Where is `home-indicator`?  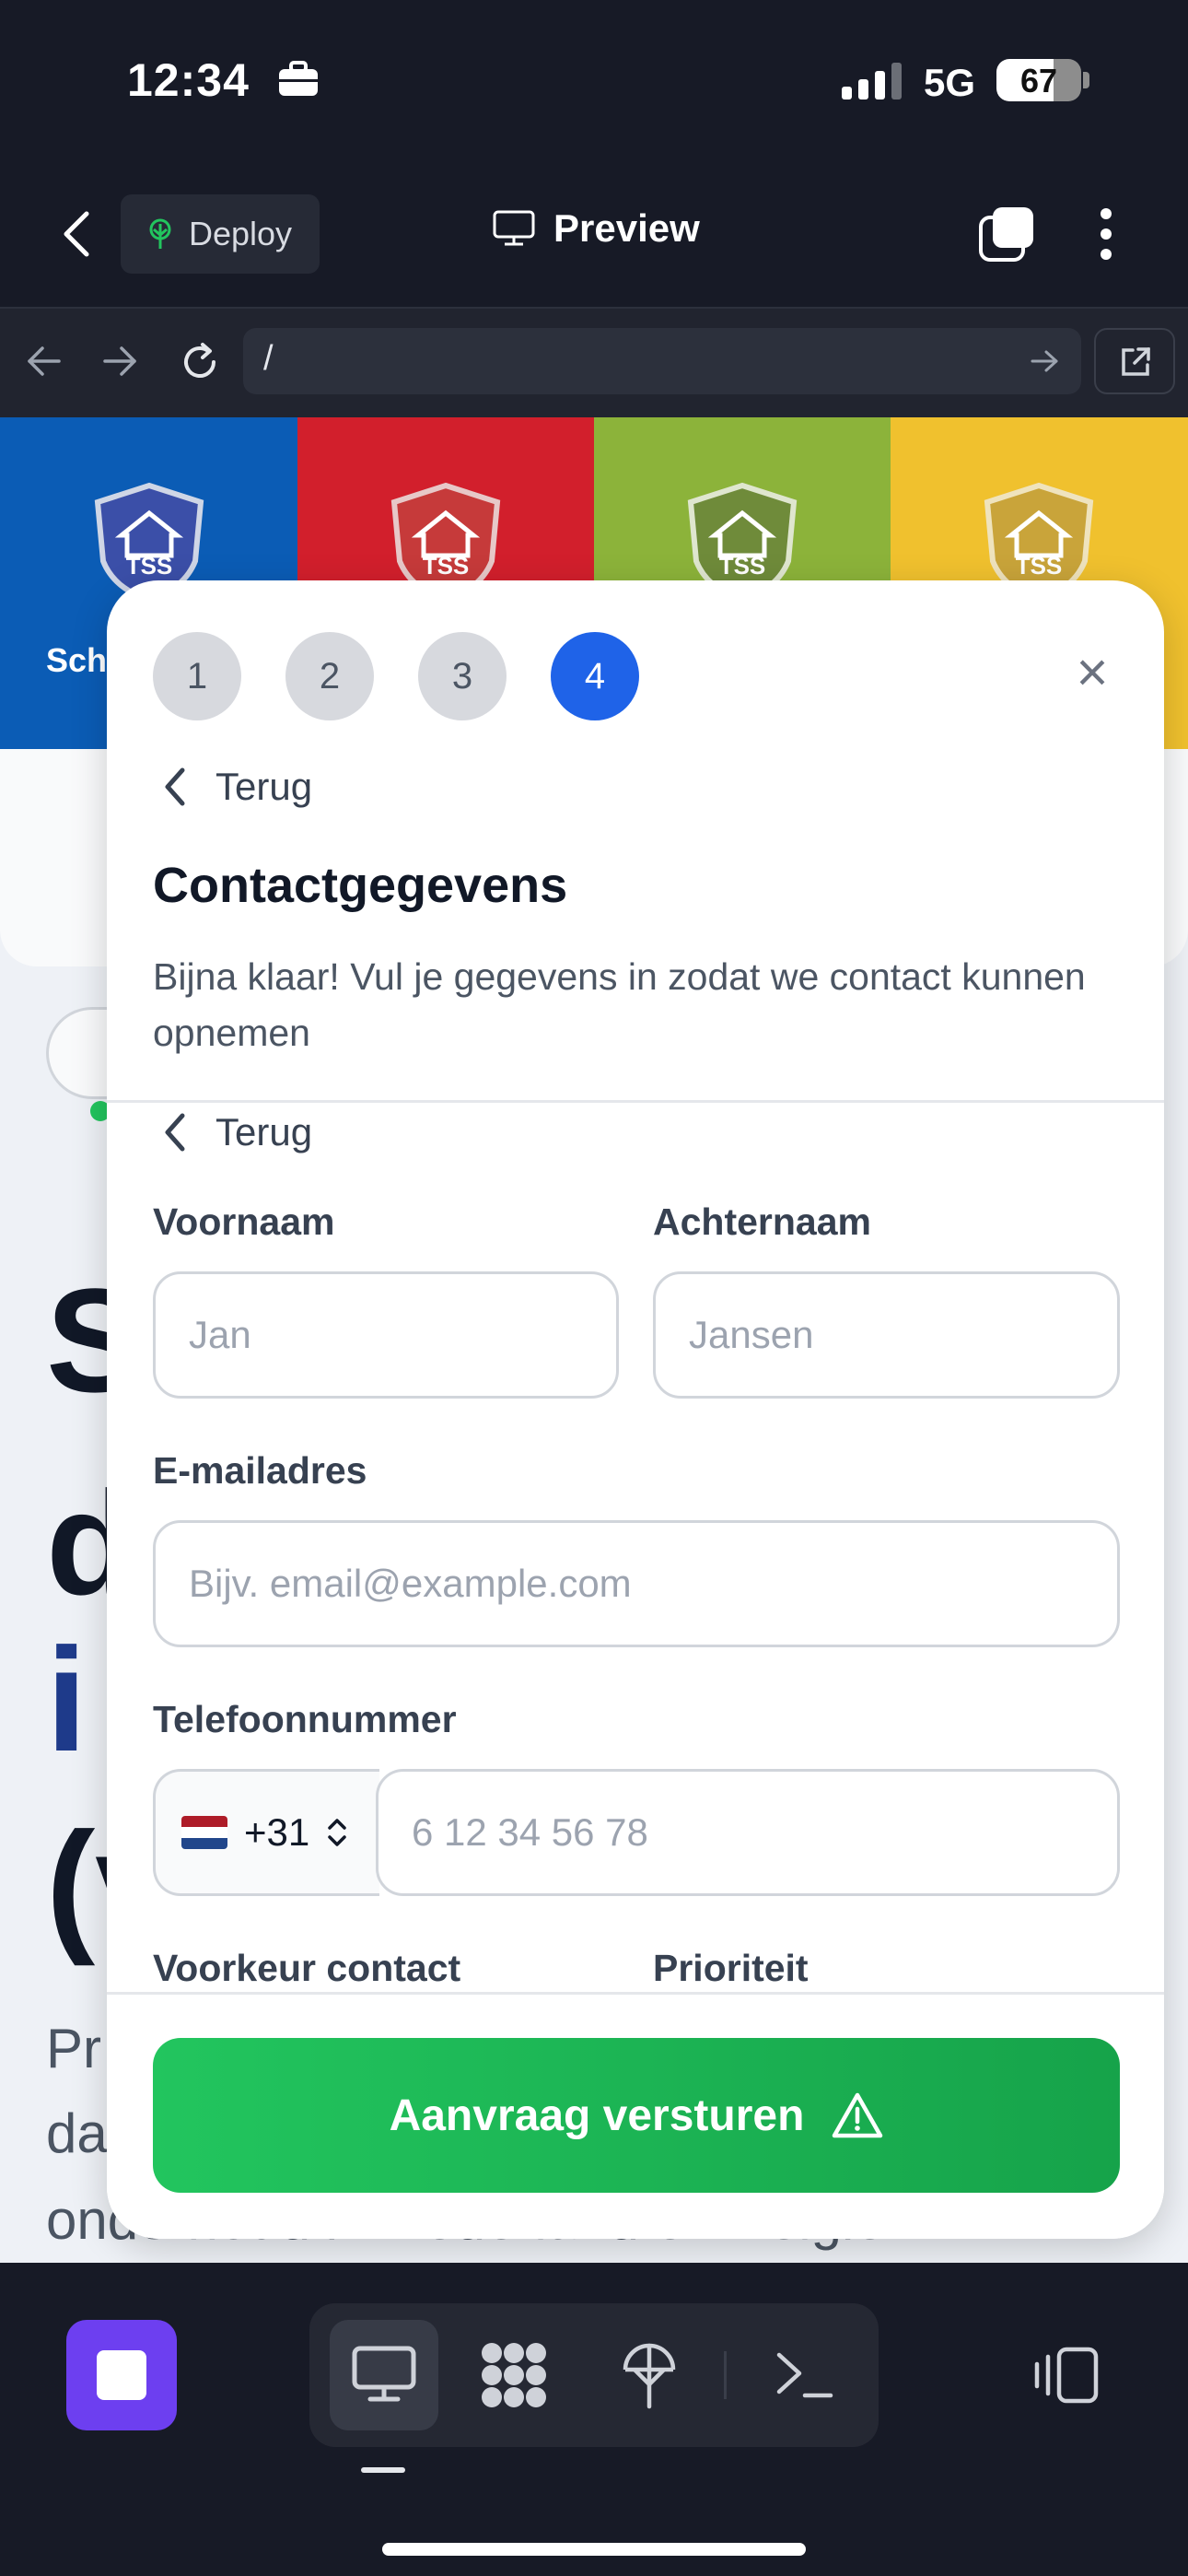
home-indicator is located at coordinates (594, 2549).